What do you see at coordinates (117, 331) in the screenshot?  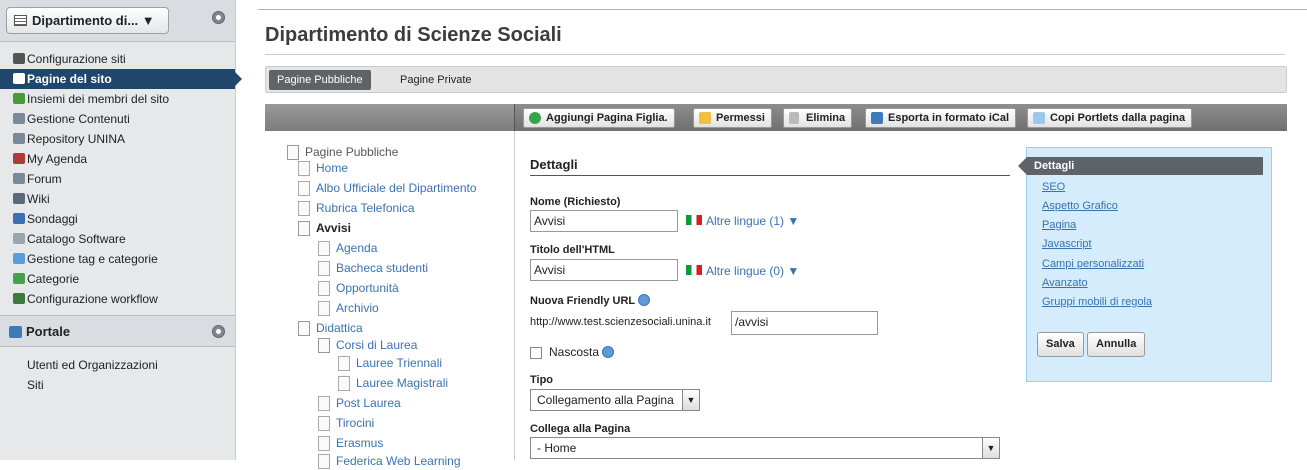 I see `sidebar-section-portale: Portale` at bounding box center [117, 331].